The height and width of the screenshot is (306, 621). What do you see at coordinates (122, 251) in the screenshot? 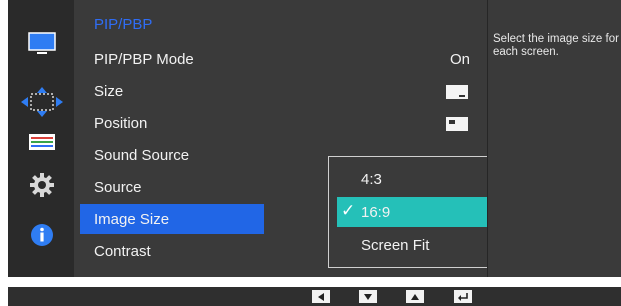
I see `menu-item-label: Contrast` at bounding box center [122, 251].